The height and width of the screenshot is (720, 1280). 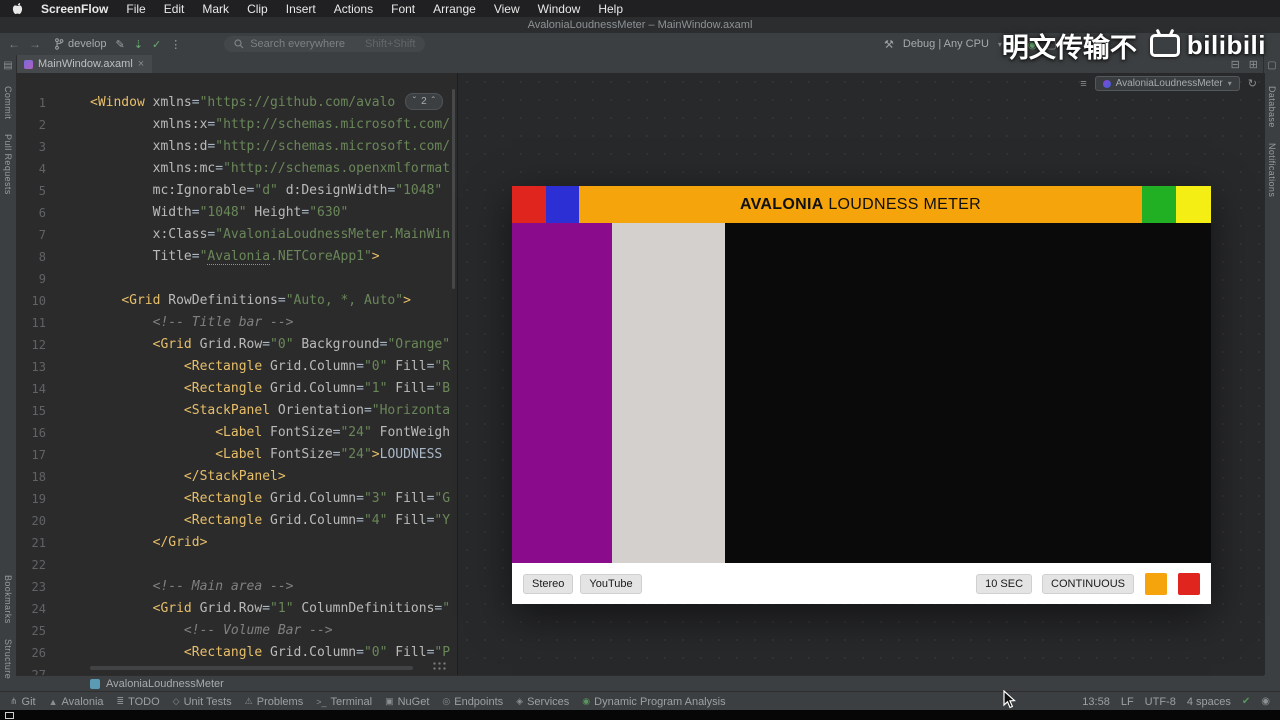 I want to click on status-item-nuget: ▣ NuGet, so click(x=407, y=702).